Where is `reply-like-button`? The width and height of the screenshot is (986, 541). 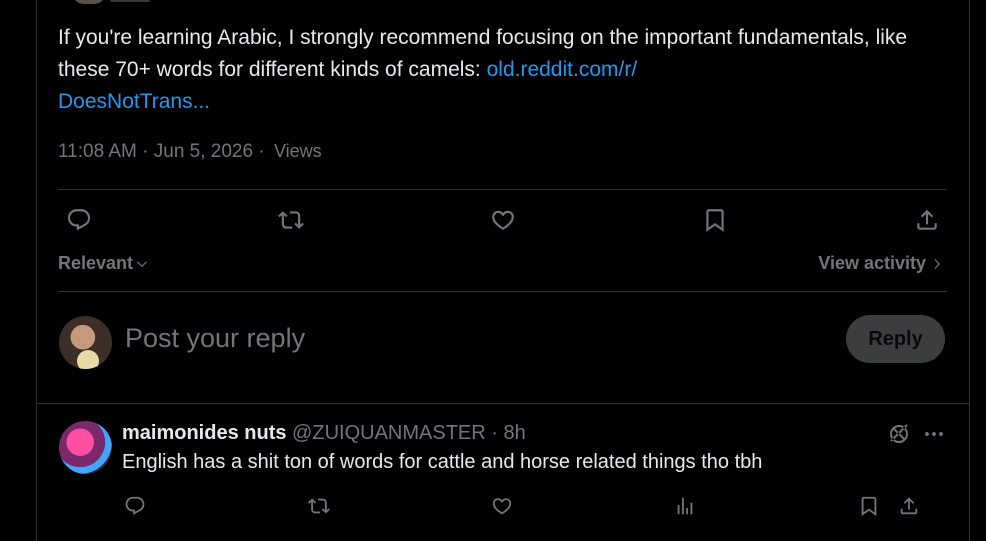 reply-like-button is located at coordinates (502, 506).